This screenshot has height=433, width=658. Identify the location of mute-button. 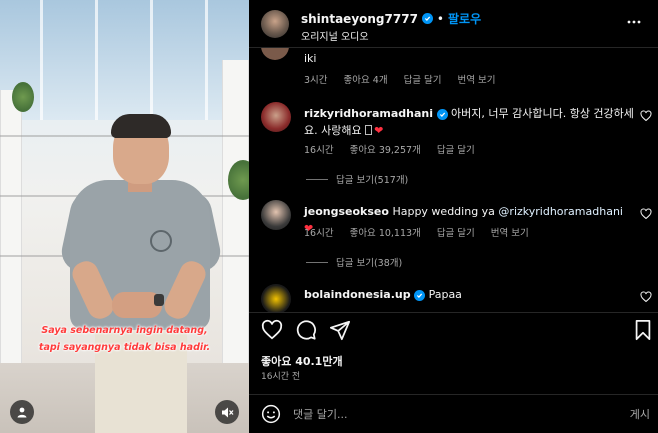
(227, 412).